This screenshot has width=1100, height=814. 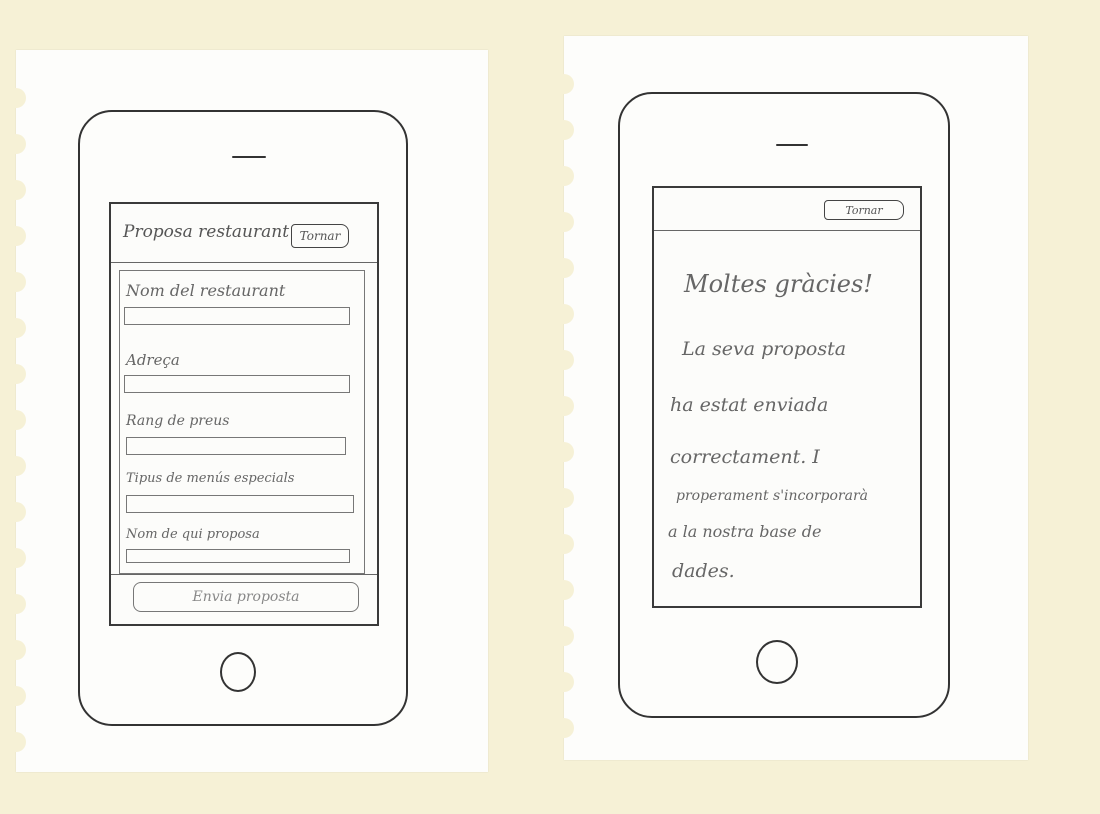 What do you see at coordinates (772, 496) in the screenshot?
I see `message-line: properament s'incorporarà` at bounding box center [772, 496].